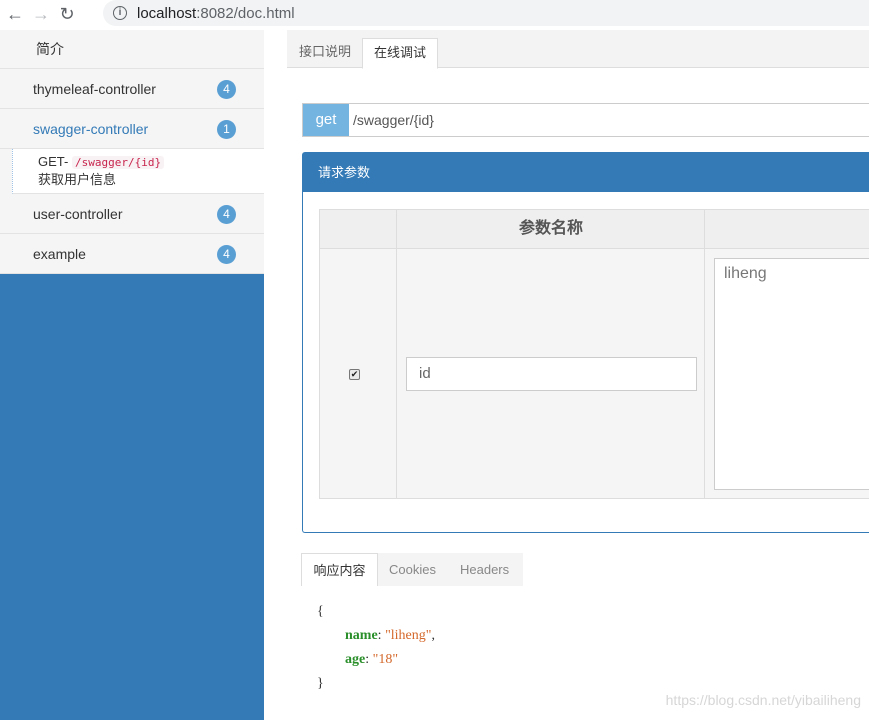 The width and height of the screenshot is (869, 720). I want to click on column-header-param-name: 参数名称, so click(550, 228).